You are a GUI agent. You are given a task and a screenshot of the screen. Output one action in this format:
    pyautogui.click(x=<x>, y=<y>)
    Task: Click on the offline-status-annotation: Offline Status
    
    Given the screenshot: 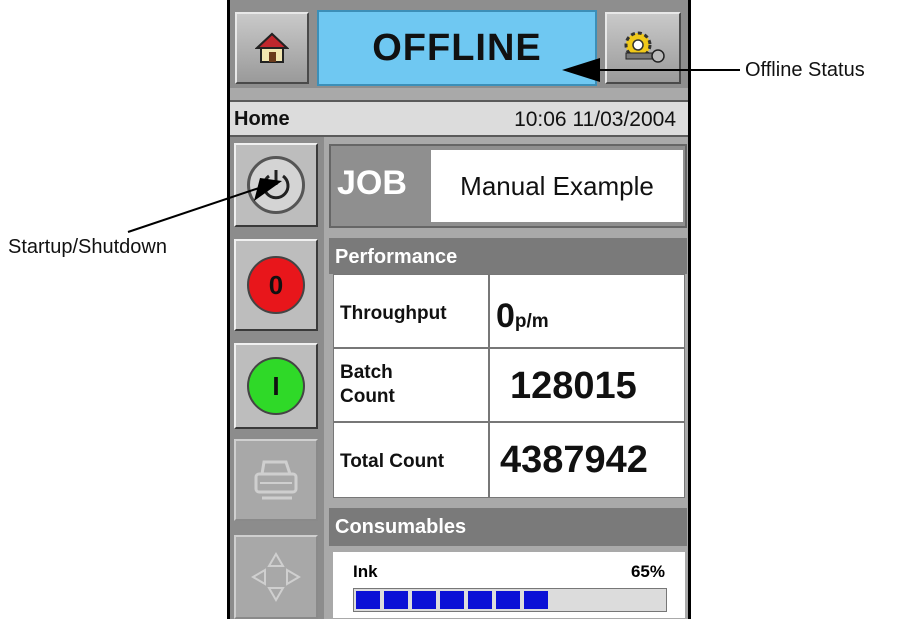 What is the action you would take?
    pyautogui.click(x=805, y=70)
    